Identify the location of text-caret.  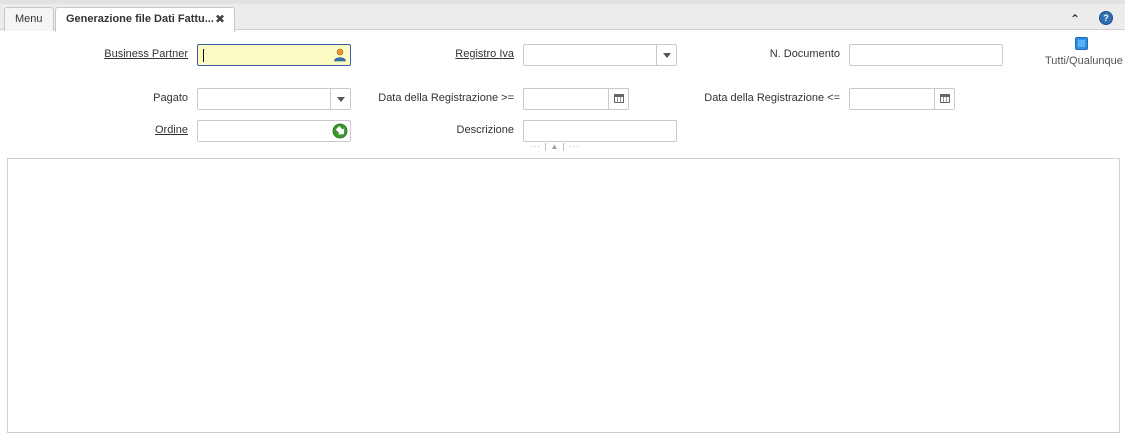
(203, 55).